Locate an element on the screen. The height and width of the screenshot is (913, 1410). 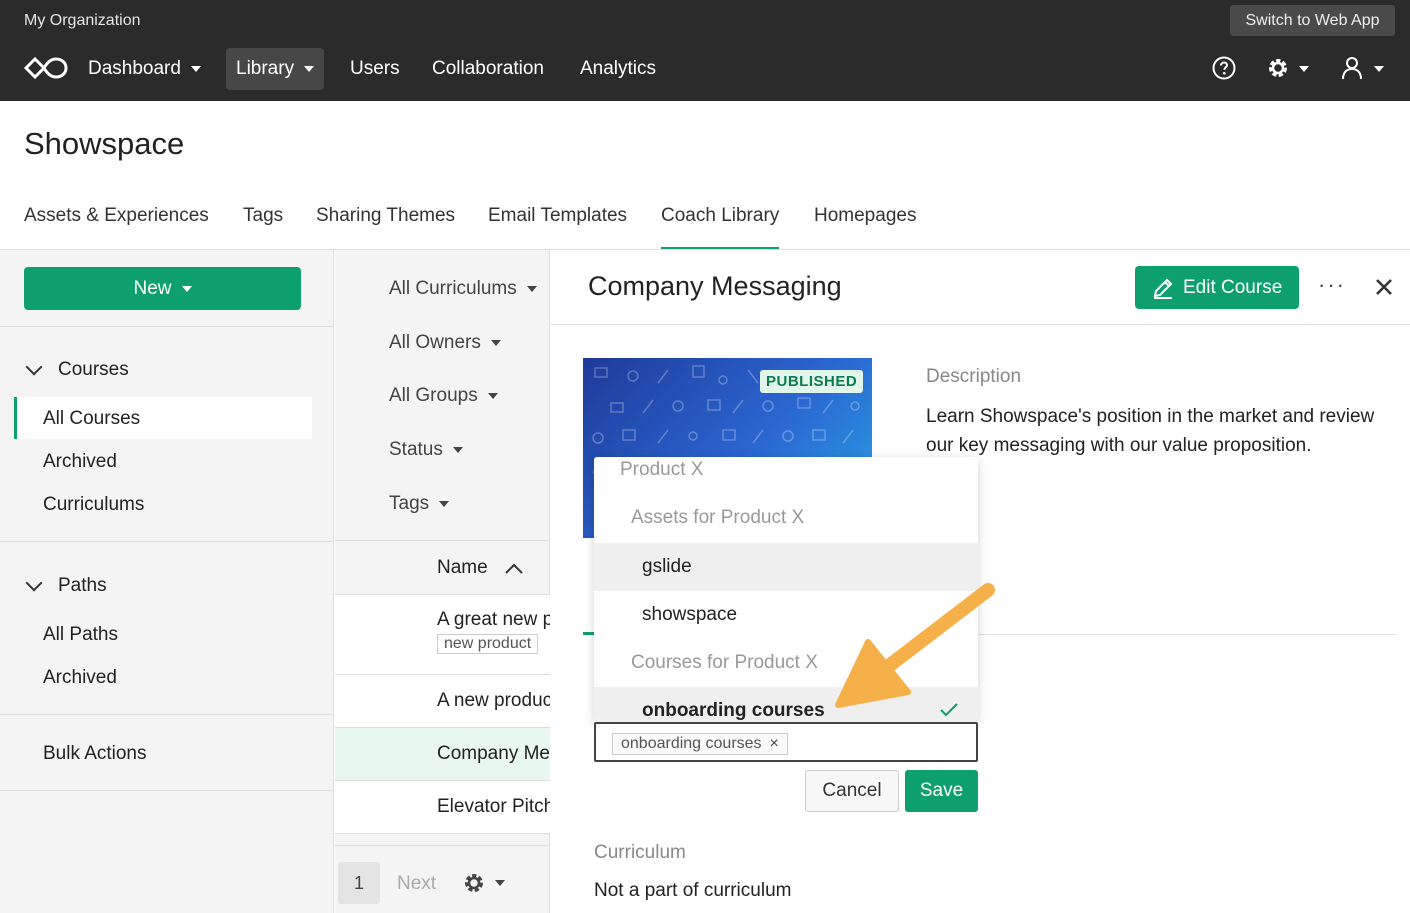
selected-tag-label: onboarding courses is located at coordinates (691, 743).